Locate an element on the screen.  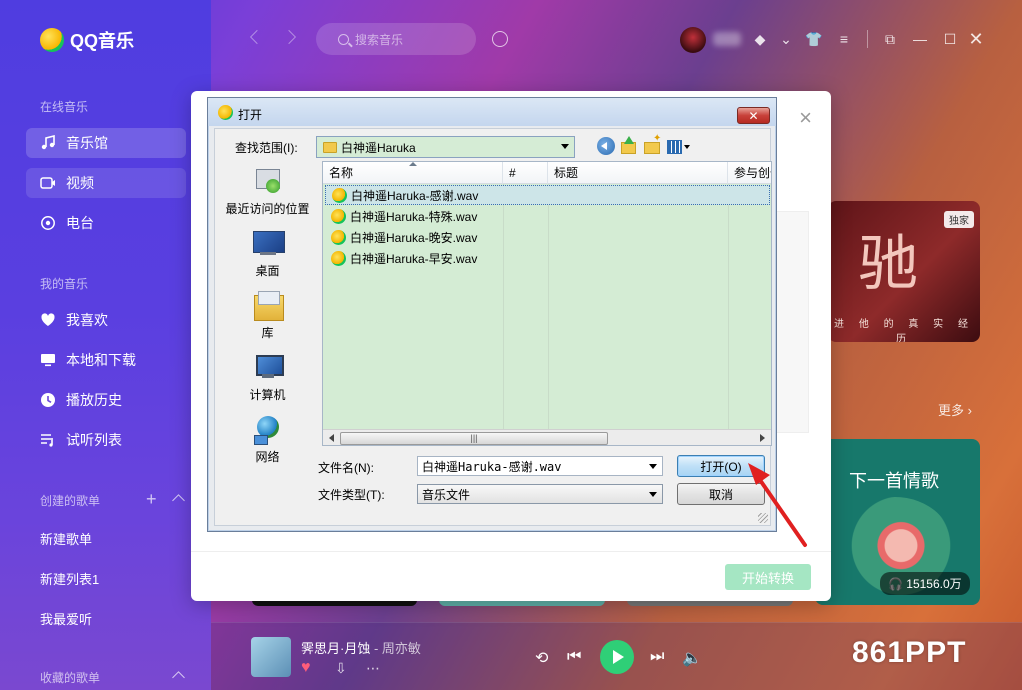
playlist-card-next-love-song: 下一首情歌 🎧 15156.0万 is located at coordinates (897, 522).